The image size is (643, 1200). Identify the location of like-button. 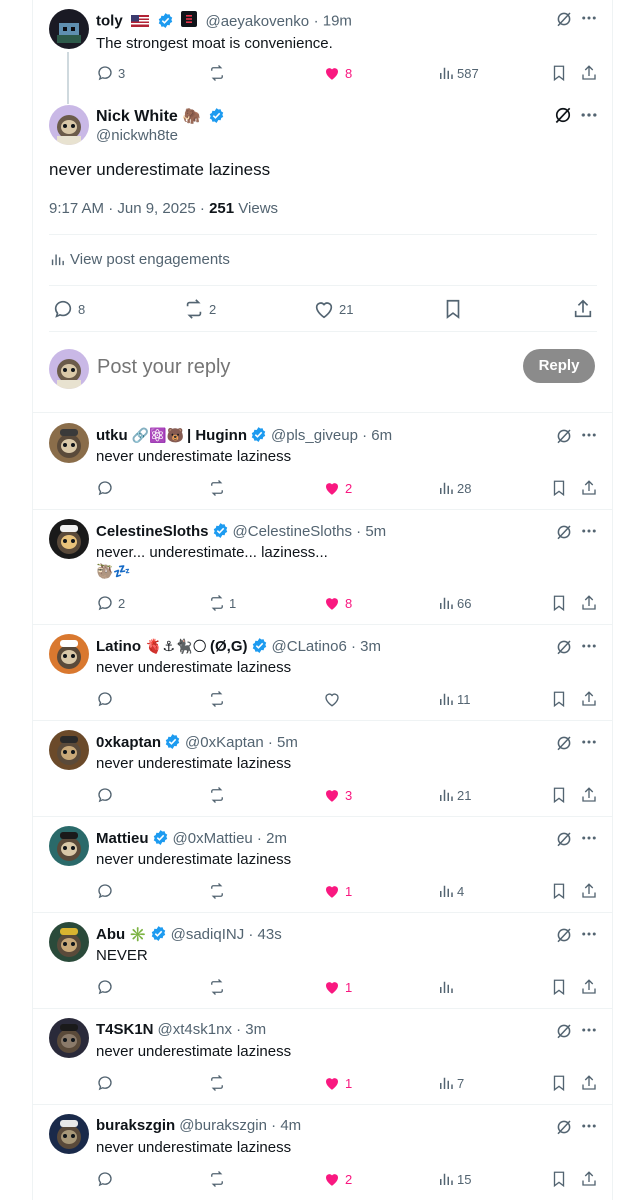
(332, 699).